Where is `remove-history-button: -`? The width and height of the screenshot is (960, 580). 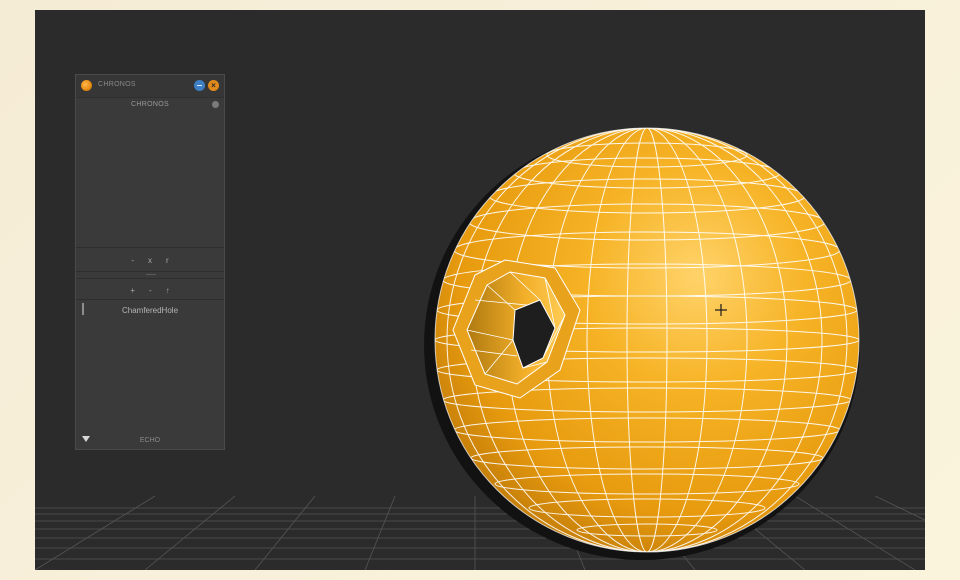 remove-history-button: - is located at coordinates (132, 260).